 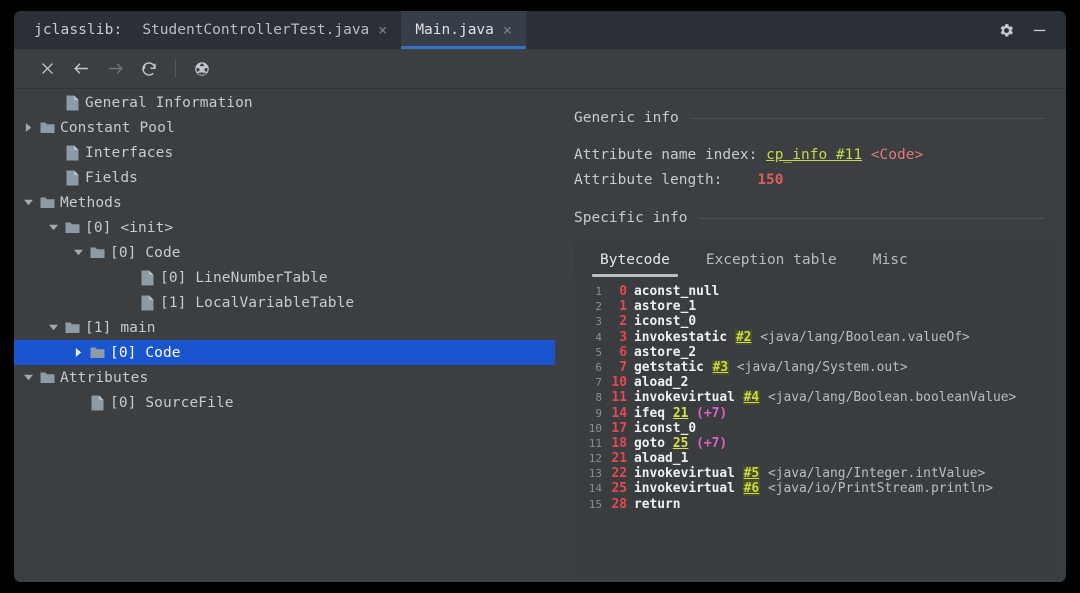 I want to click on line-number: 5, so click(x=598, y=352).